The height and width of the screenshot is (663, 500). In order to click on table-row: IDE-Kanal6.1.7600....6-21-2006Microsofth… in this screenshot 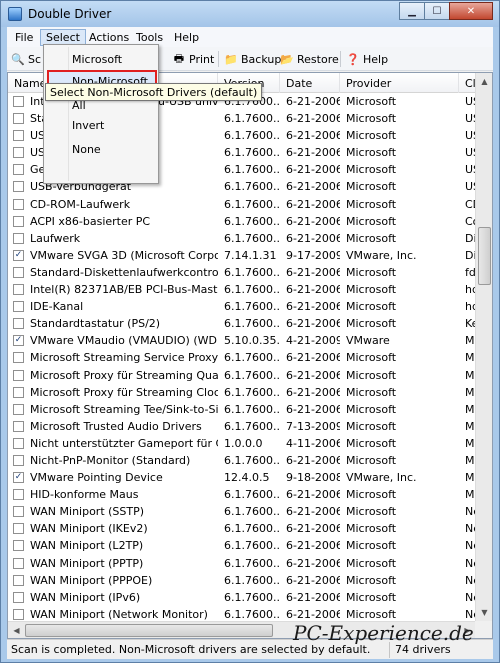, I will do `click(243, 306)`.